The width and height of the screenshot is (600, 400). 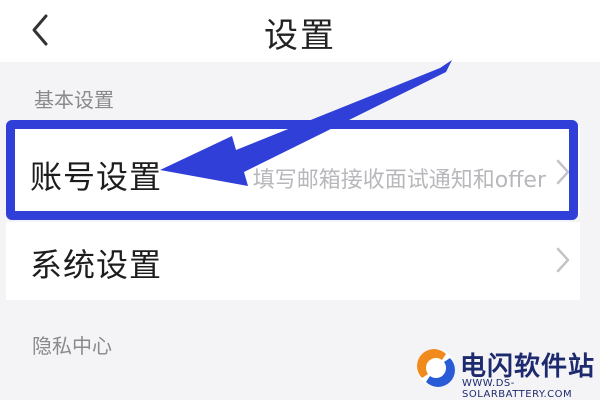 What do you see at coordinates (399, 180) in the screenshot?
I see `account-settings-hint: 填写邮箱接收面试通知和offer` at bounding box center [399, 180].